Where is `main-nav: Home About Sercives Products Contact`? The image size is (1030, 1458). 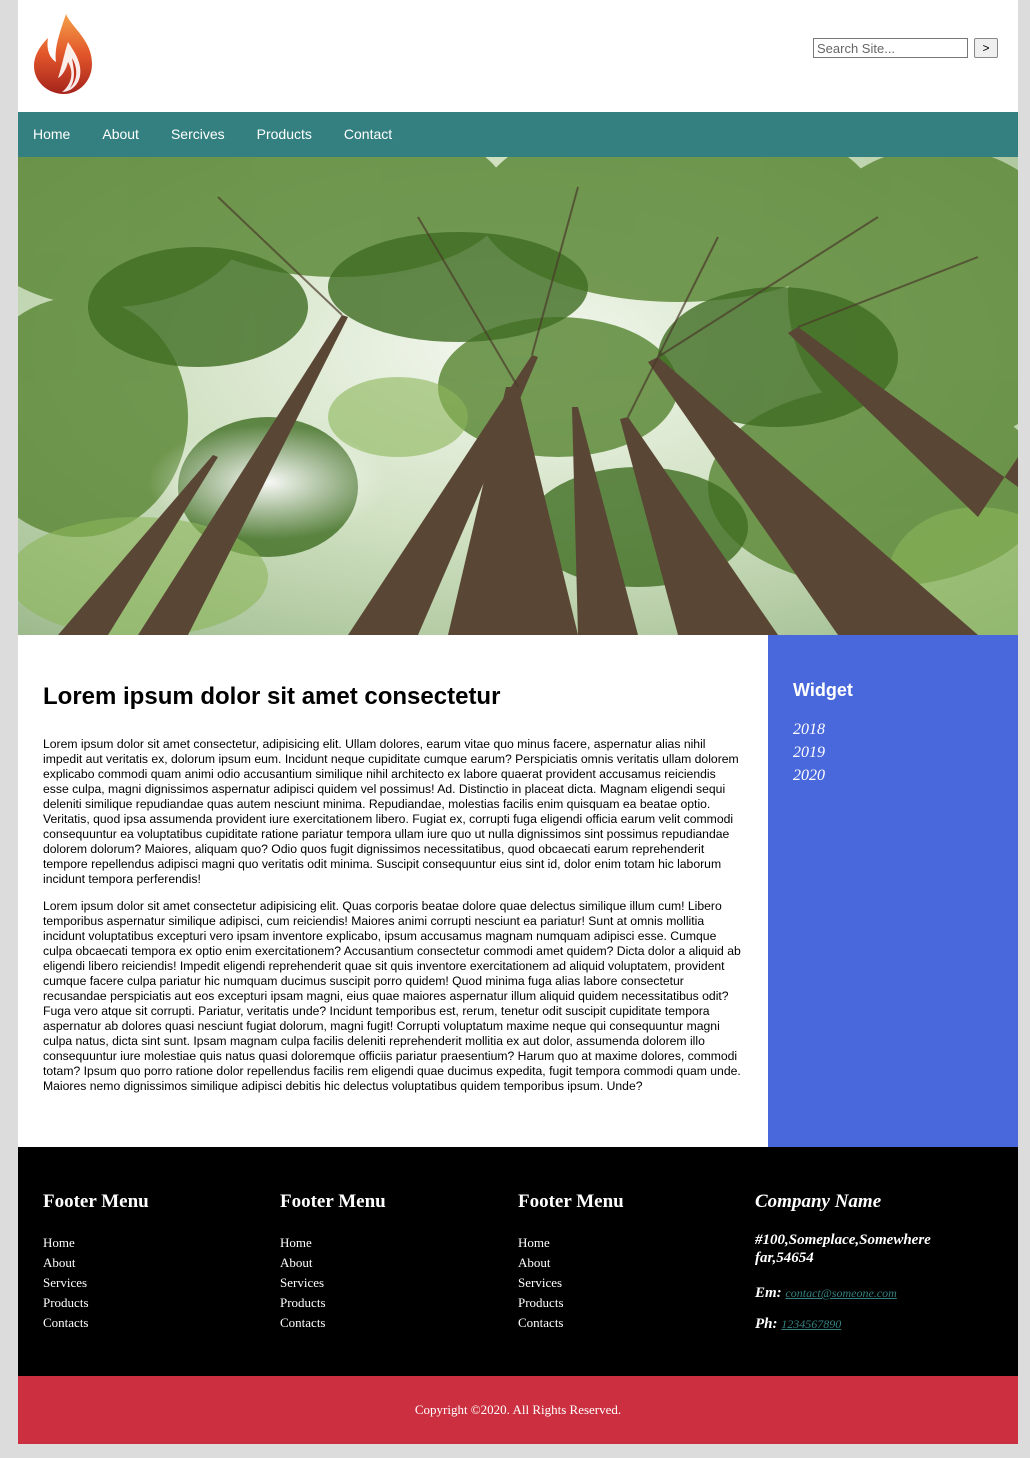
main-nav: Home About Sercives Products Contact is located at coordinates (518, 134).